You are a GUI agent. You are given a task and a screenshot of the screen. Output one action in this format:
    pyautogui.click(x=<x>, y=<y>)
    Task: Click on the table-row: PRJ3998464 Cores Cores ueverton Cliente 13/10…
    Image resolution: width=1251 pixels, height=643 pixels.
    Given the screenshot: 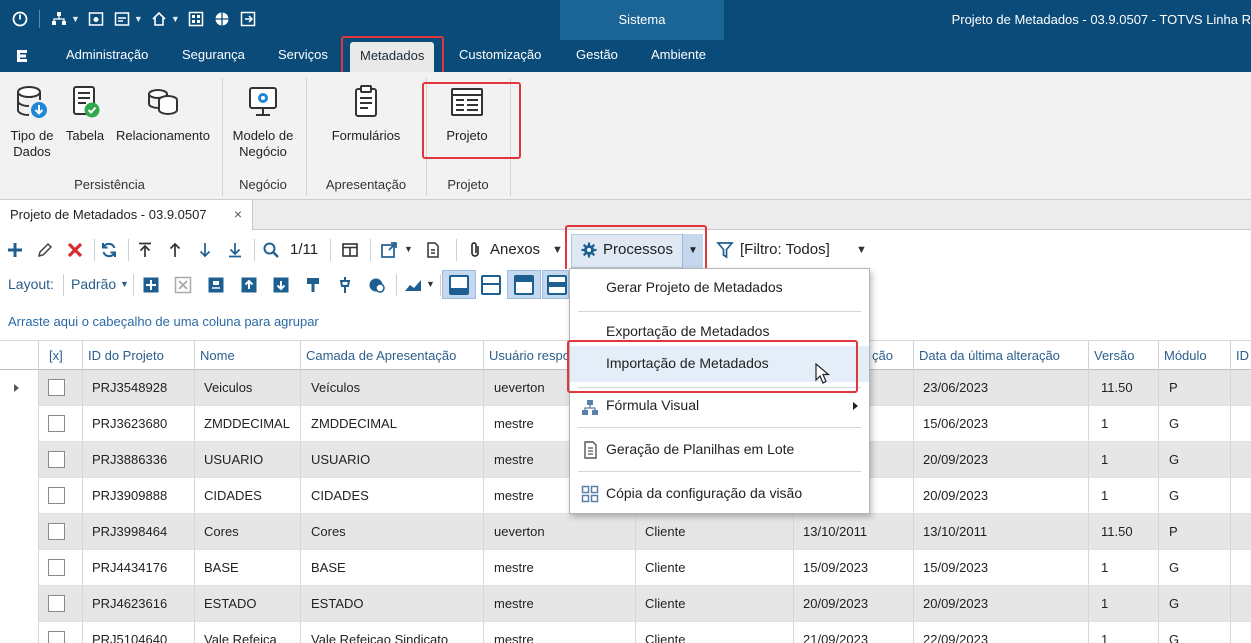 What is the action you would take?
    pyautogui.click(x=625, y=532)
    